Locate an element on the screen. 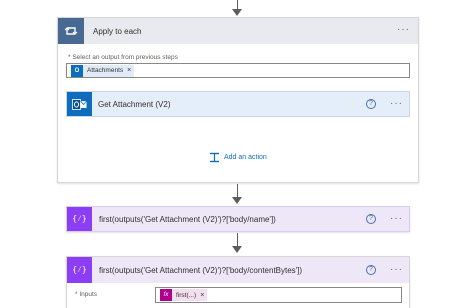 The image size is (474, 308). select-output-field: O Attachments × is located at coordinates (238, 70).